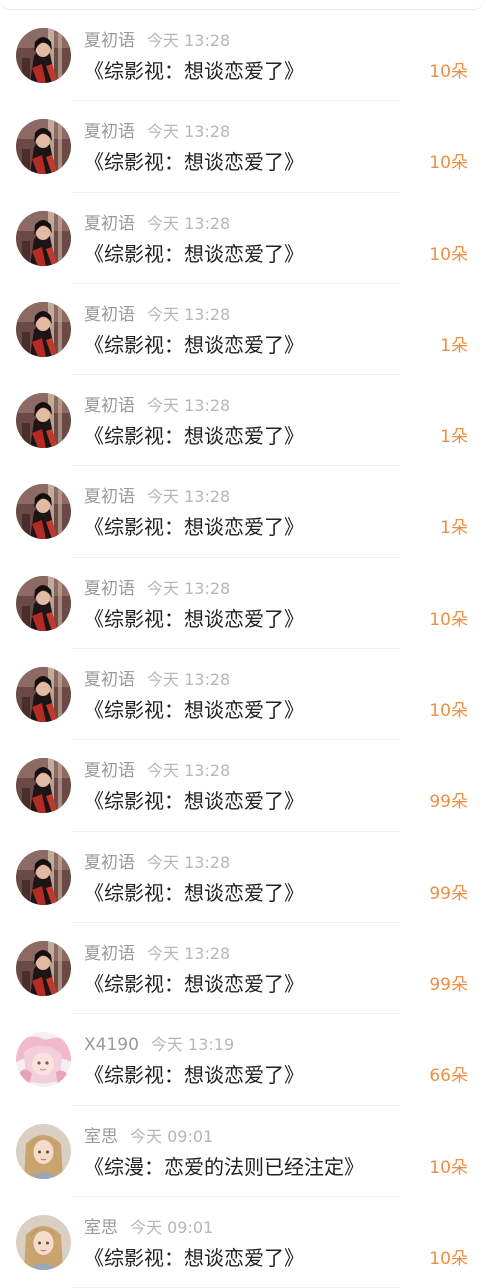  What do you see at coordinates (242, 1151) in the screenshot?
I see `list-item: 室思 今天 09:01 《综漫：恋爱的法则已经注定》 10朵` at bounding box center [242, 1151].